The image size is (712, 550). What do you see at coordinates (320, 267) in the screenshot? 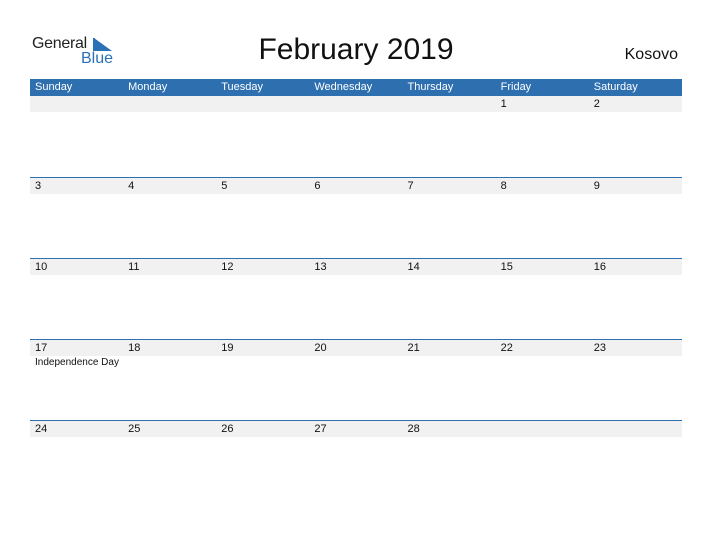
I see `day-number: 13` at bounding box center [320, 267].